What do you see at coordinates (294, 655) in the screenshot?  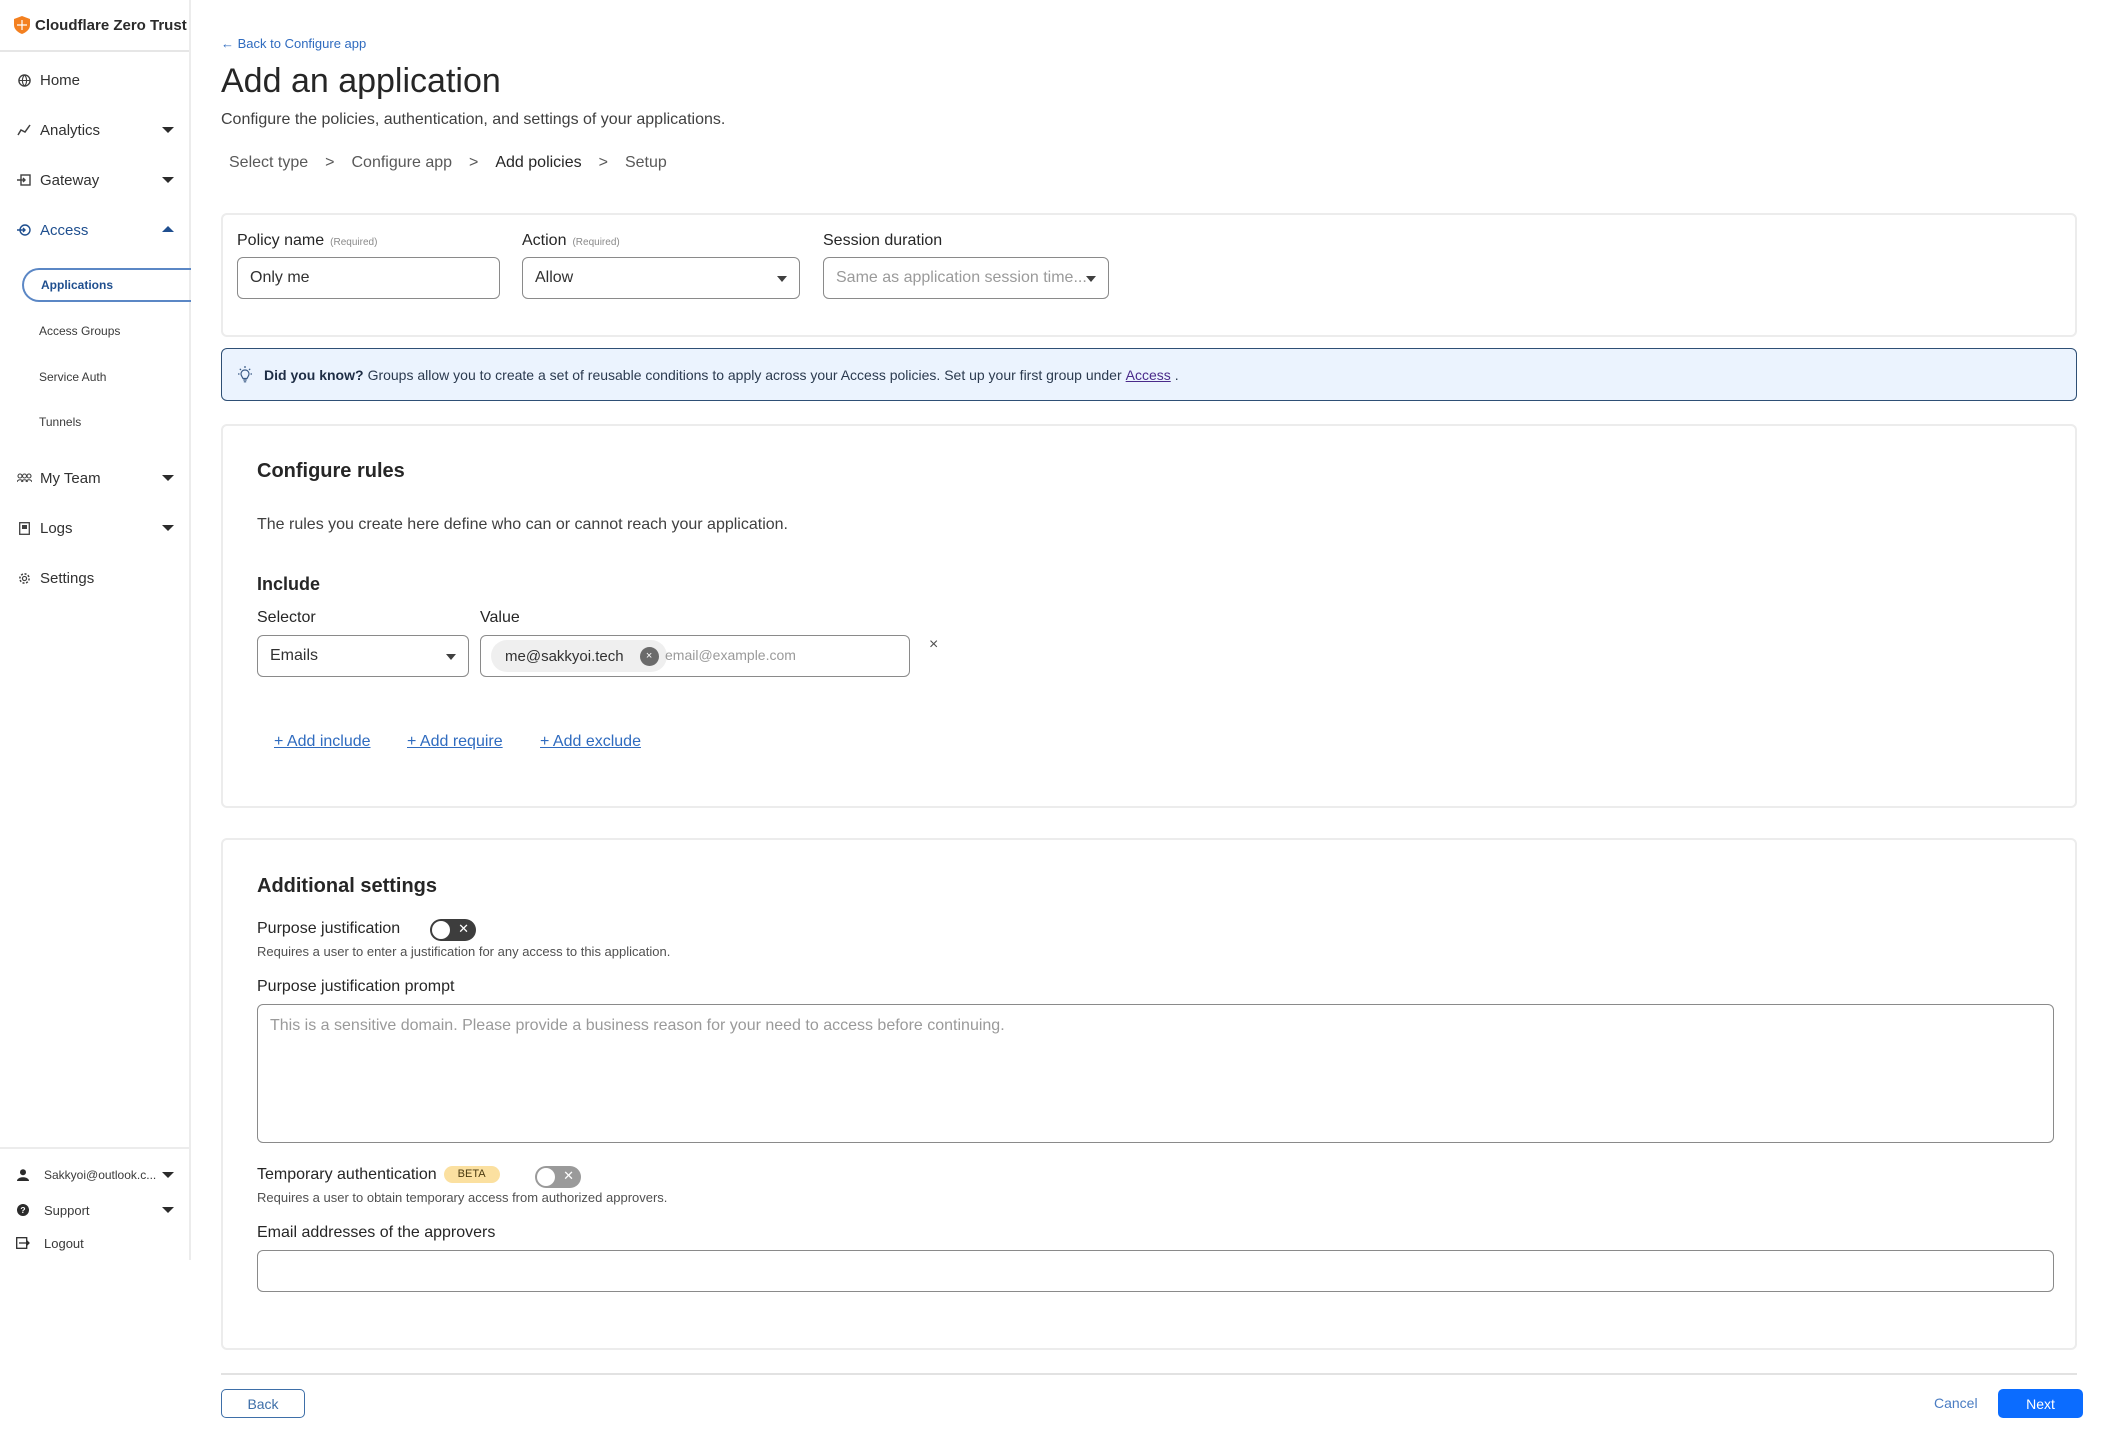 I see `selector-value: Emails` at bounding box center [294, 655].